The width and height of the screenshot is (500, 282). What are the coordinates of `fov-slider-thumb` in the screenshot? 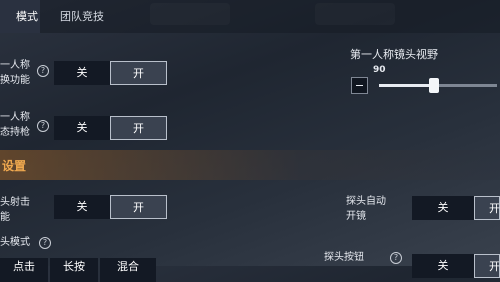 It's located at (434, 85).